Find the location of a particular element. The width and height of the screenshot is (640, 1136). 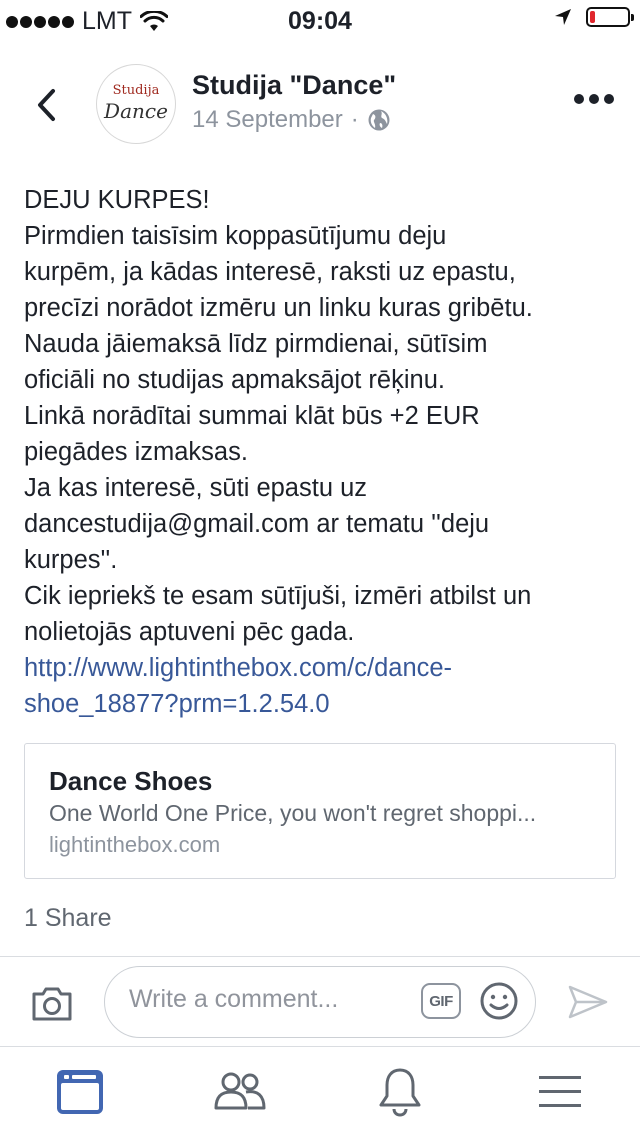

friends-icon is located at coordinates (240, 1091).